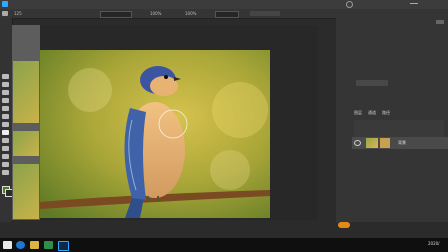 The height and width of the screenshot is (252, 448). I want to click on new-layer-button, so click(344, 225).